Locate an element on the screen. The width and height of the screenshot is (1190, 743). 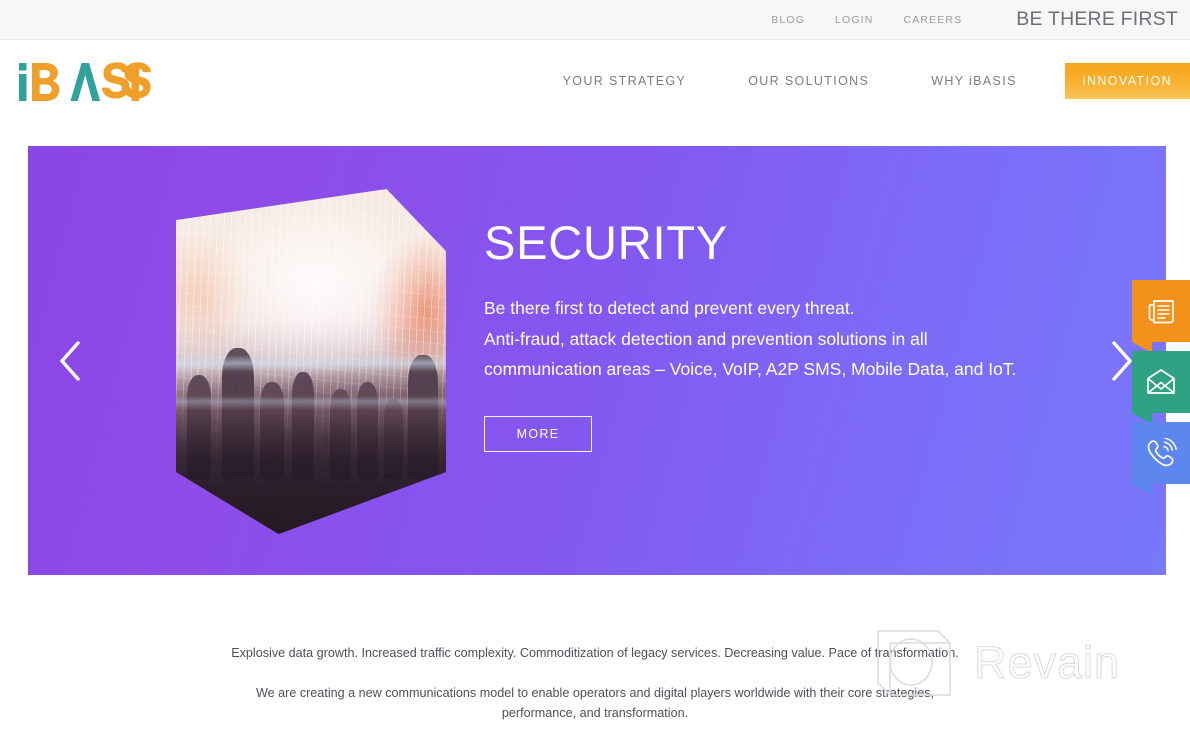
floating-side-tabs is located at coordinates (1161, 387).